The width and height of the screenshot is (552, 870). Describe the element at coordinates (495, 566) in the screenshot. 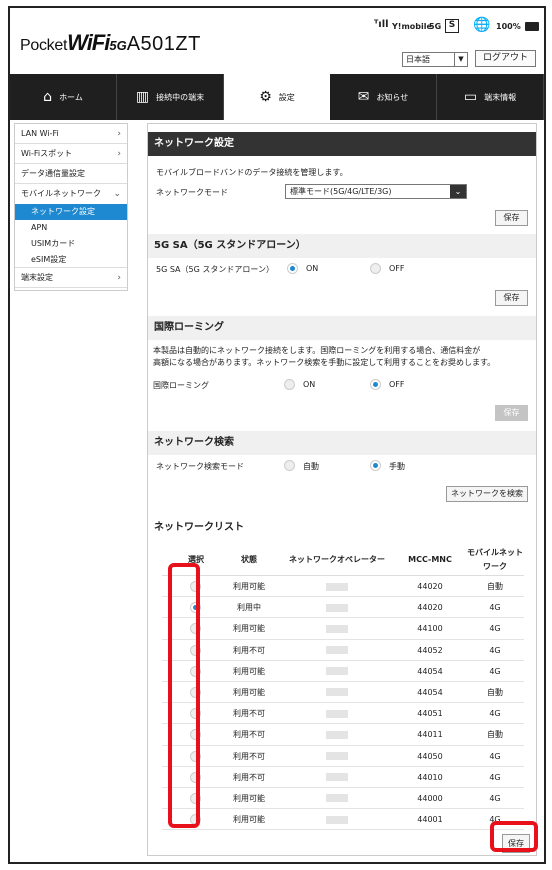

I see `col-network-type-line2: ワーク` at that location.